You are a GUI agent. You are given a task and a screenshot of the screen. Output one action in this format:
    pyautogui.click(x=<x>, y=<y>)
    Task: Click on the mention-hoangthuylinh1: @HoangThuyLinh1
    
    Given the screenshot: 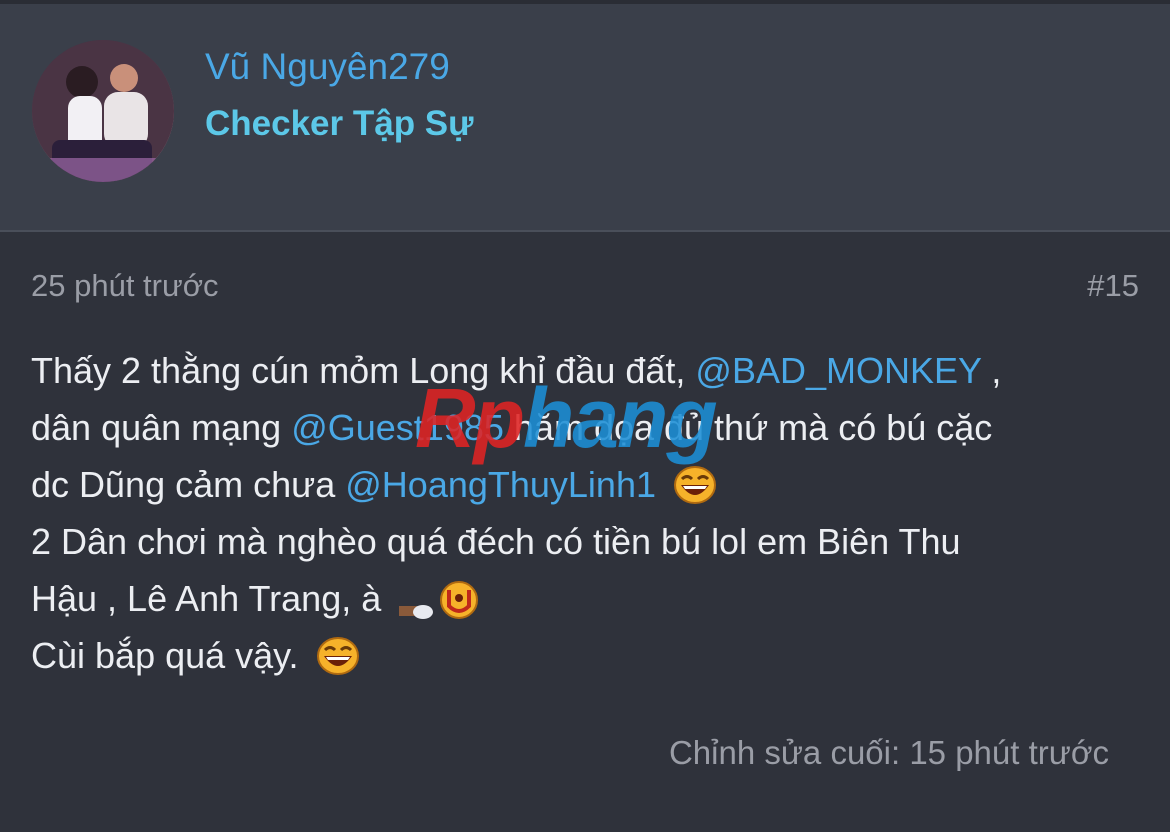 What is the action you would take?
    pyautogui.click(x=500, y=484)
    